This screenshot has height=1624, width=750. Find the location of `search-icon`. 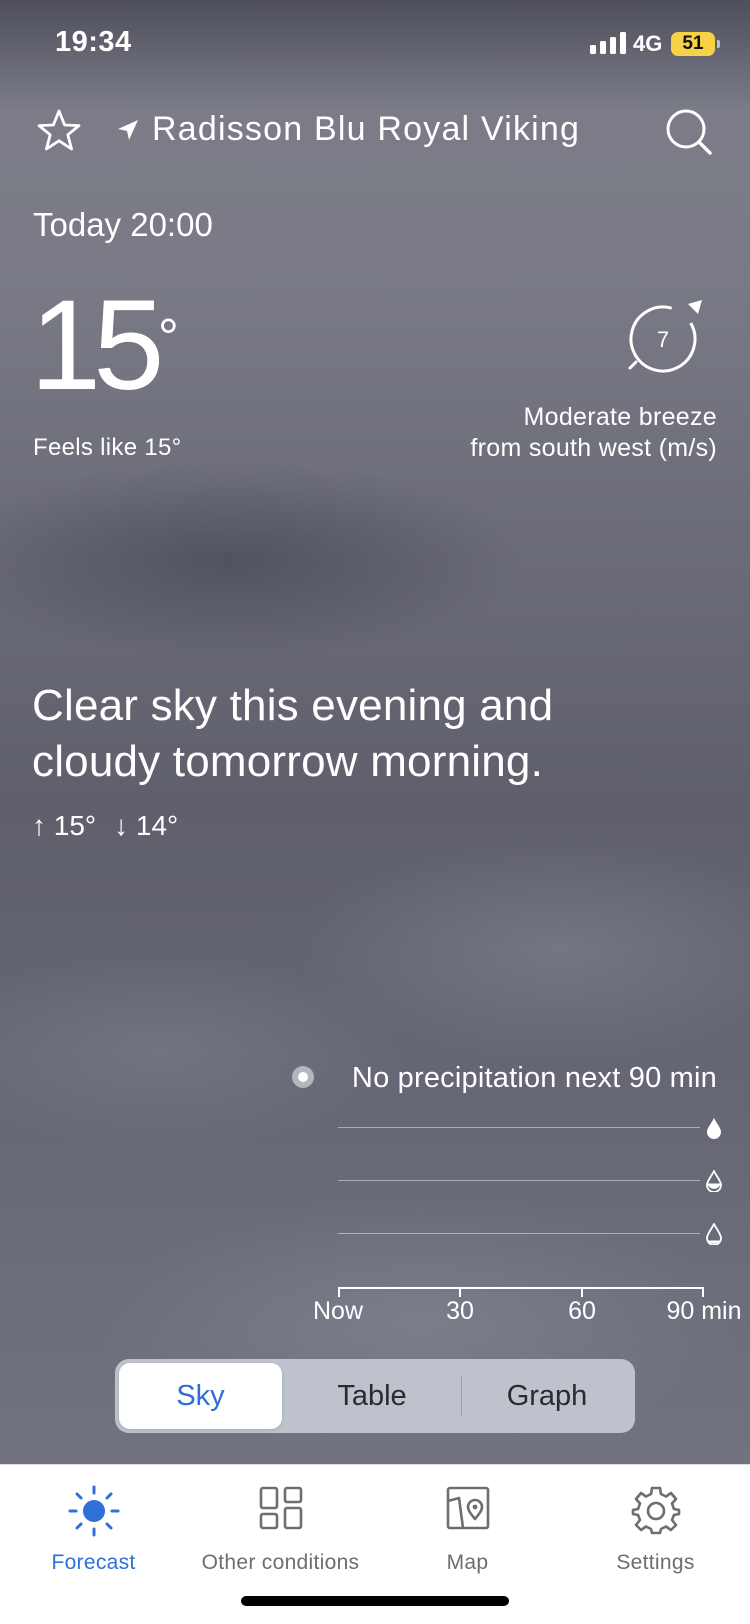

search-icon is located at coordinates (689, 132).